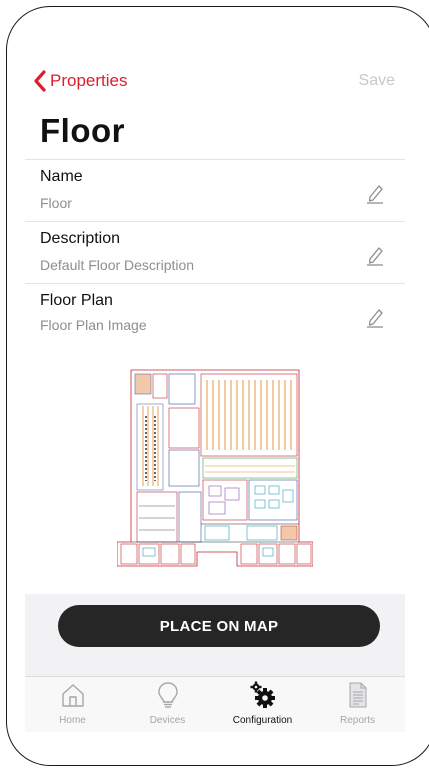 This screenshot has height=771, width=429. I want to click on tab-configuration: Configuration, so click(262, 704).